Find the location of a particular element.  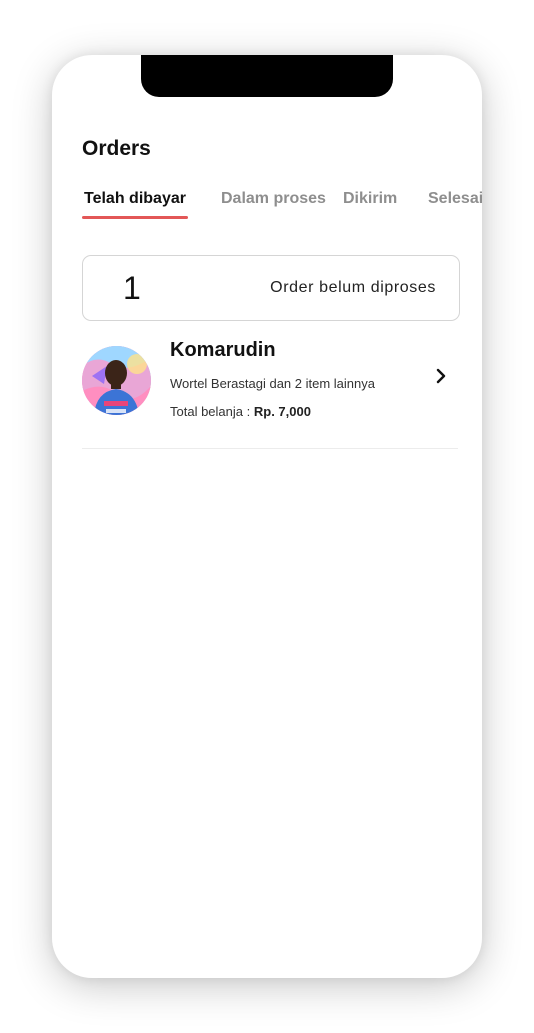

page-title: Orders is located at coordinates (116, 148).